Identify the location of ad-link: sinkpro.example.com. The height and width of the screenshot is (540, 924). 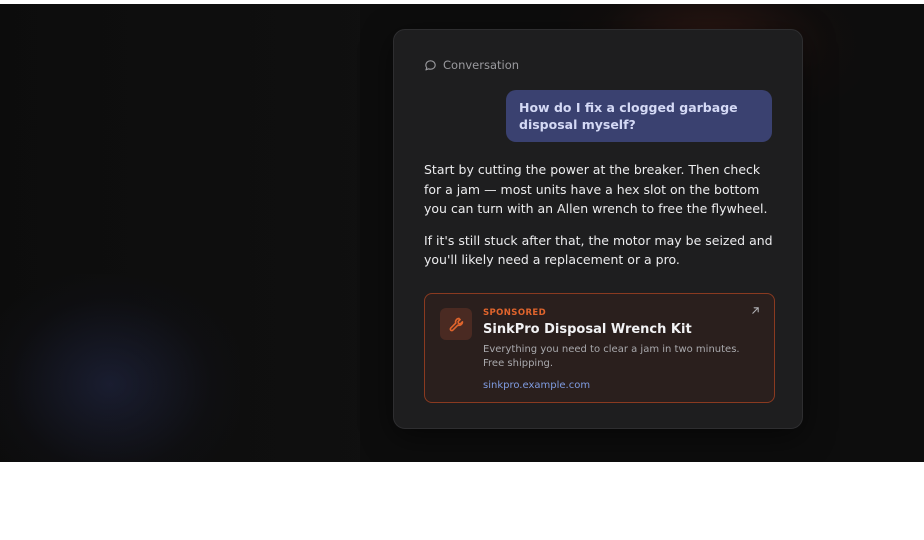
(536, 385).